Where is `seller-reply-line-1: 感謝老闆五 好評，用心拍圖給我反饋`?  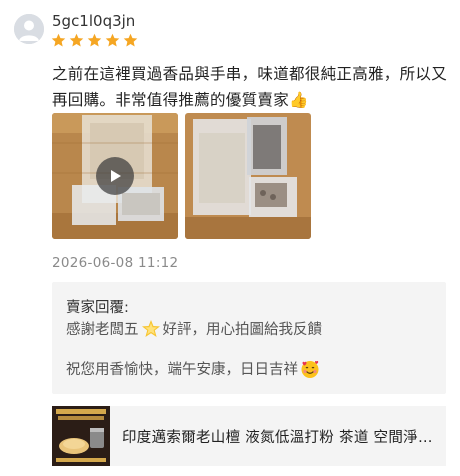 seller-reply-line-1: 感謝老闆五 好評，用心拍圖給我反饋 is located at coordinates (194, 328).